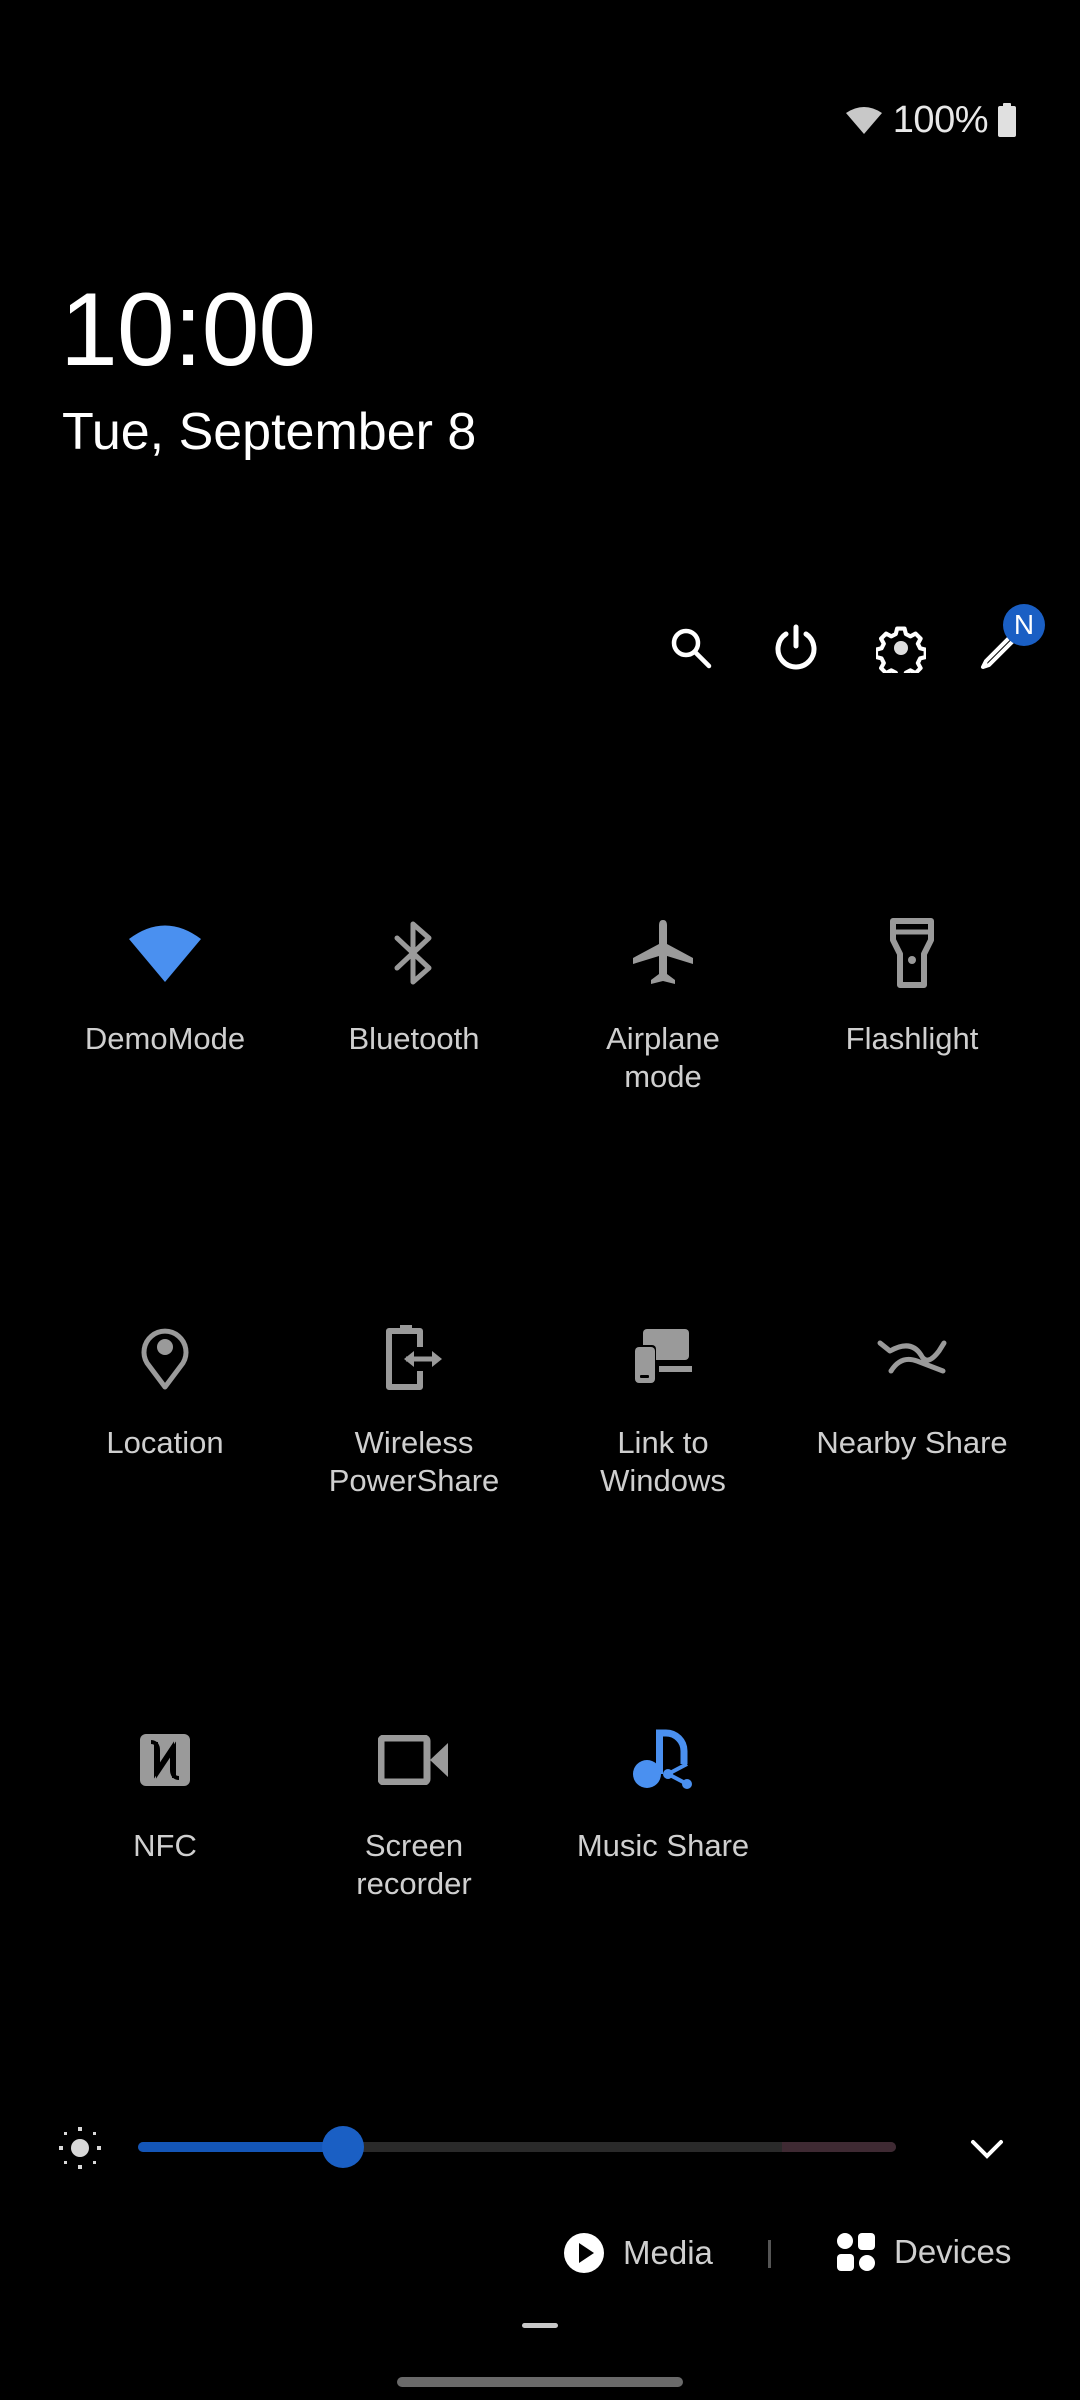  Describe the element at coordinates (165, 1760) in the screenshot. I see `nfc-icon` at that location.